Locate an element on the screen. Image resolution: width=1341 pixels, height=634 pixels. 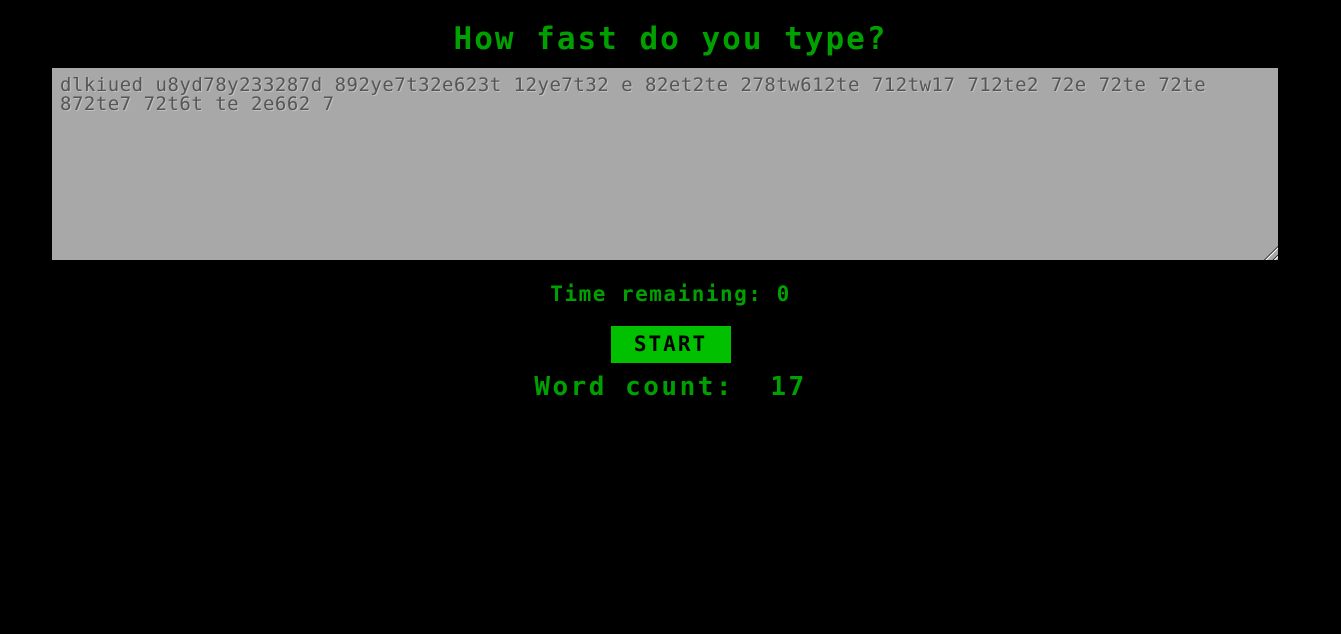
start-button-container: START is located at coordinates (670, 344).